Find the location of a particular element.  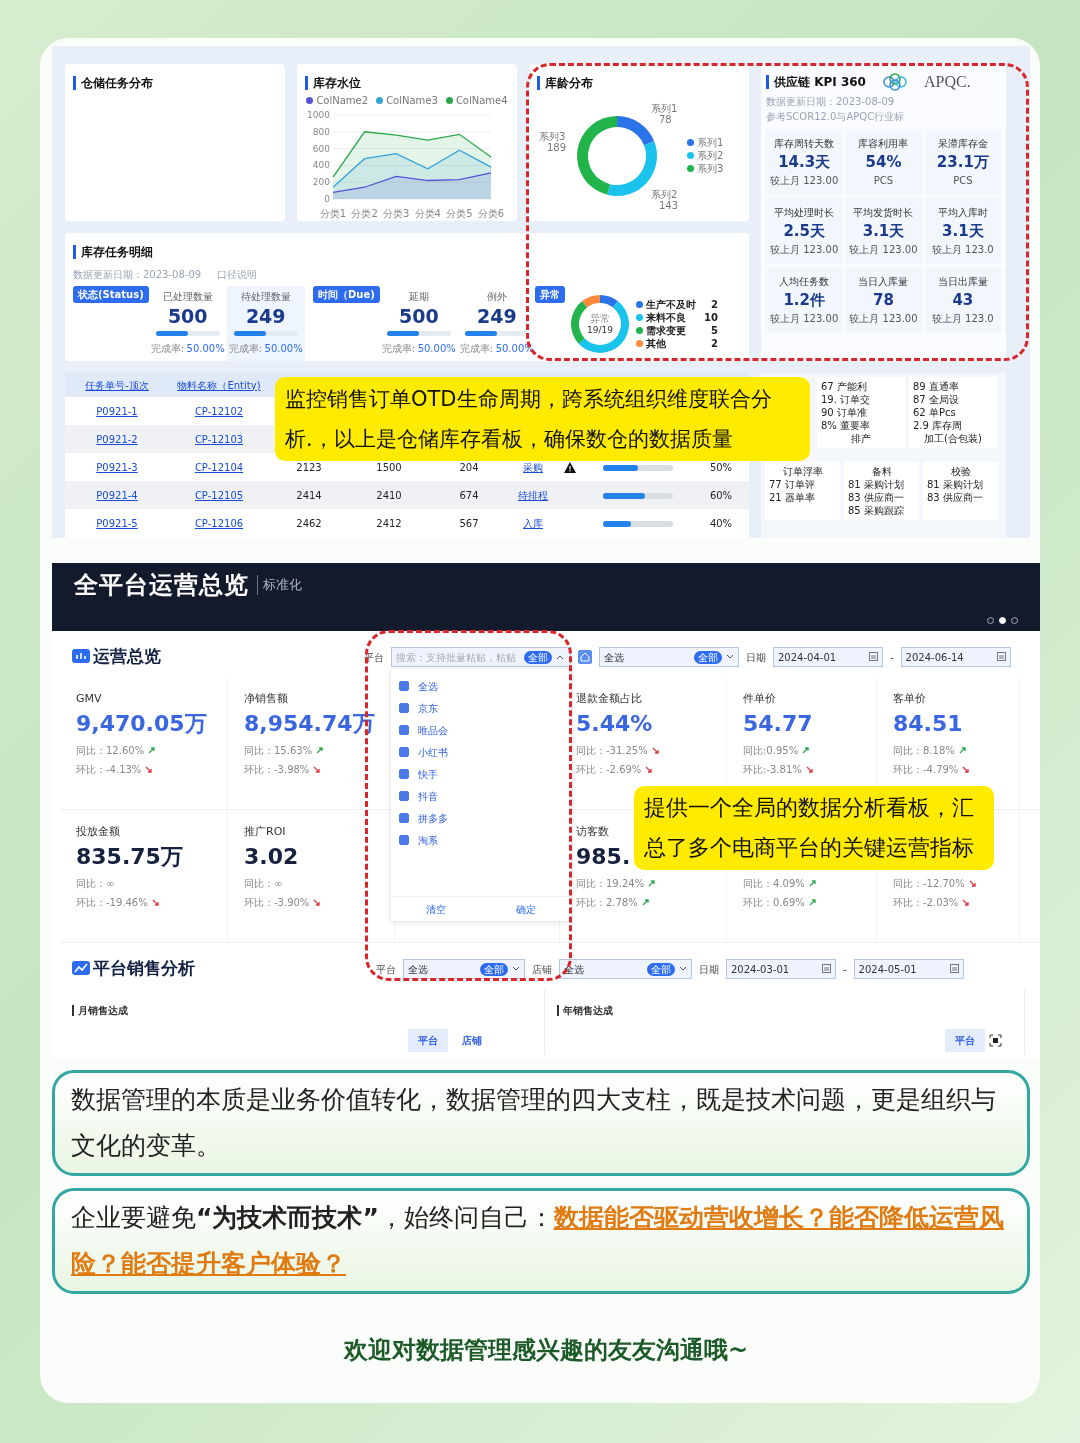

tag: 时间（Due) is located at coordinates (346, 294).